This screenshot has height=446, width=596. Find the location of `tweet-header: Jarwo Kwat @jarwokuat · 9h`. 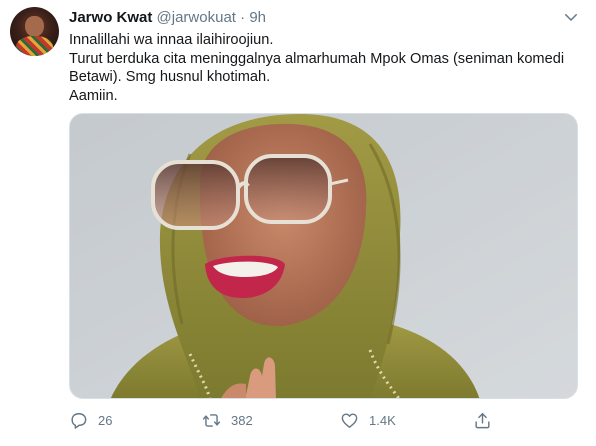

tweet-header: Jarwo Kwat @jarwokuat · 9h is located at coordinates (167, 18).